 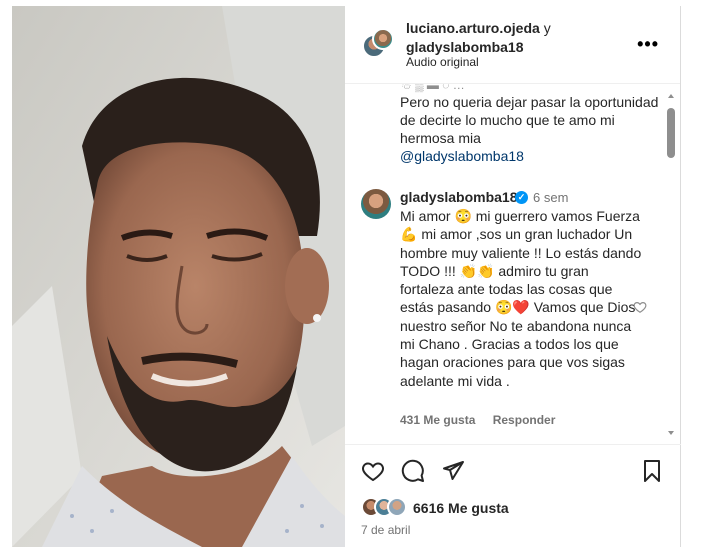 I want to click on save-bookmark-icon, so click(x=652, y=471).